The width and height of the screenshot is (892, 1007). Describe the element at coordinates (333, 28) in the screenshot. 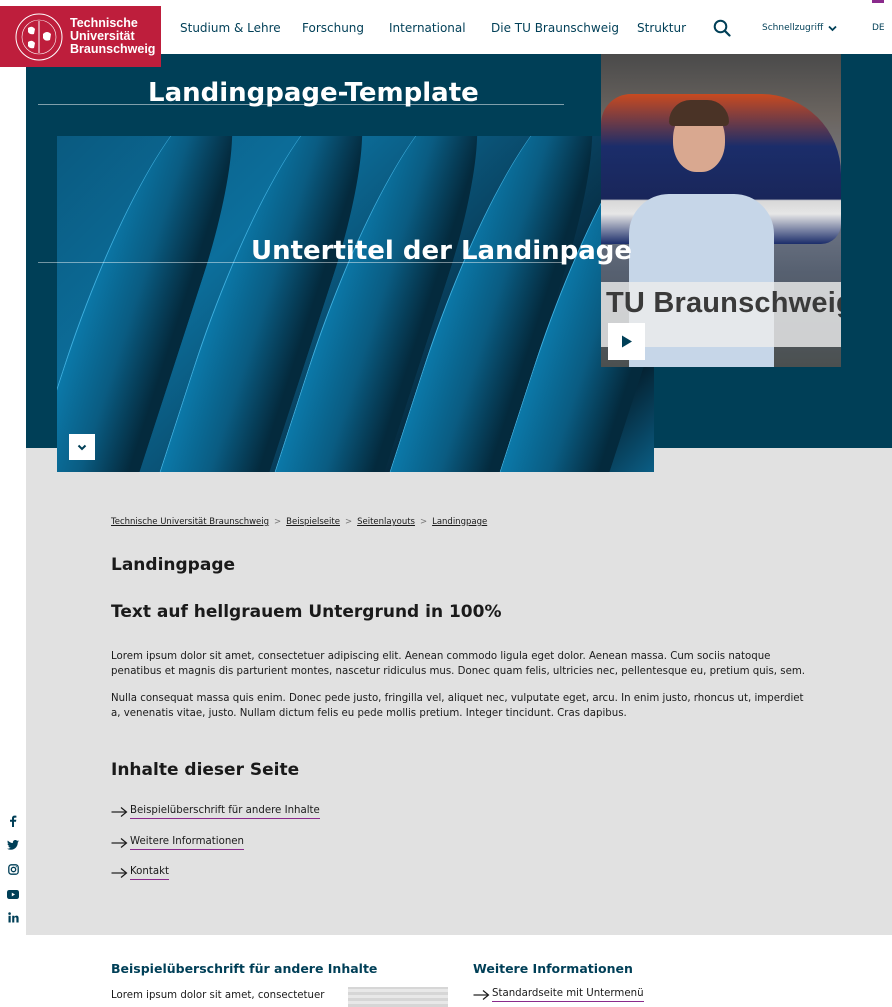

I see `nav-item-forschung: Forschung` at that location.